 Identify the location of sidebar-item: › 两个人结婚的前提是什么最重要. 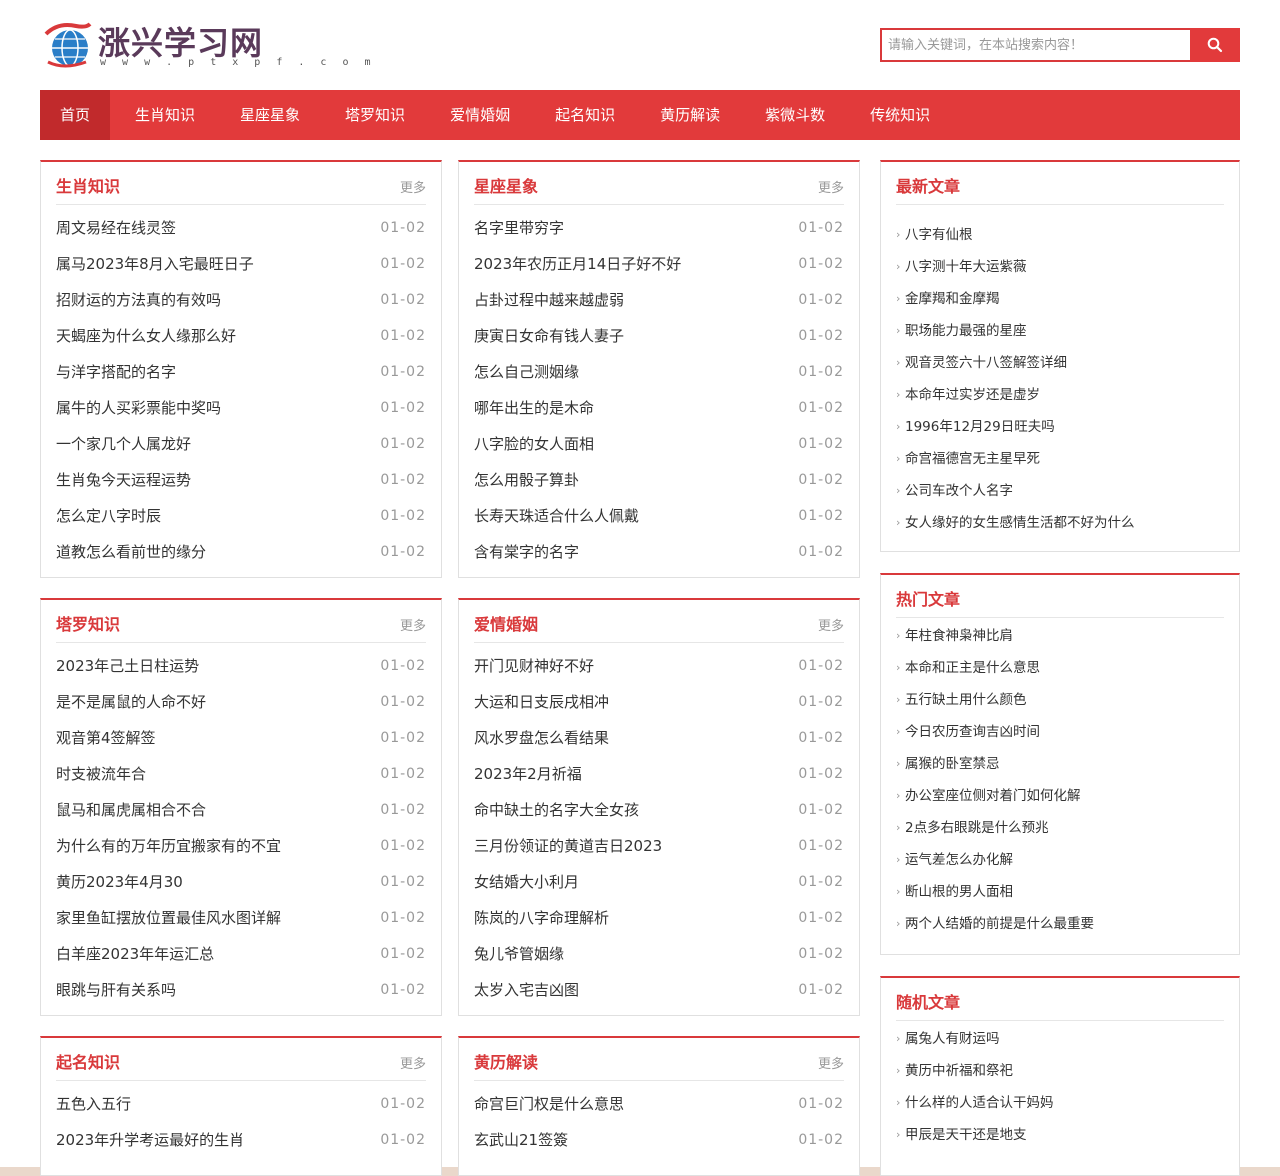
(1060, 929).